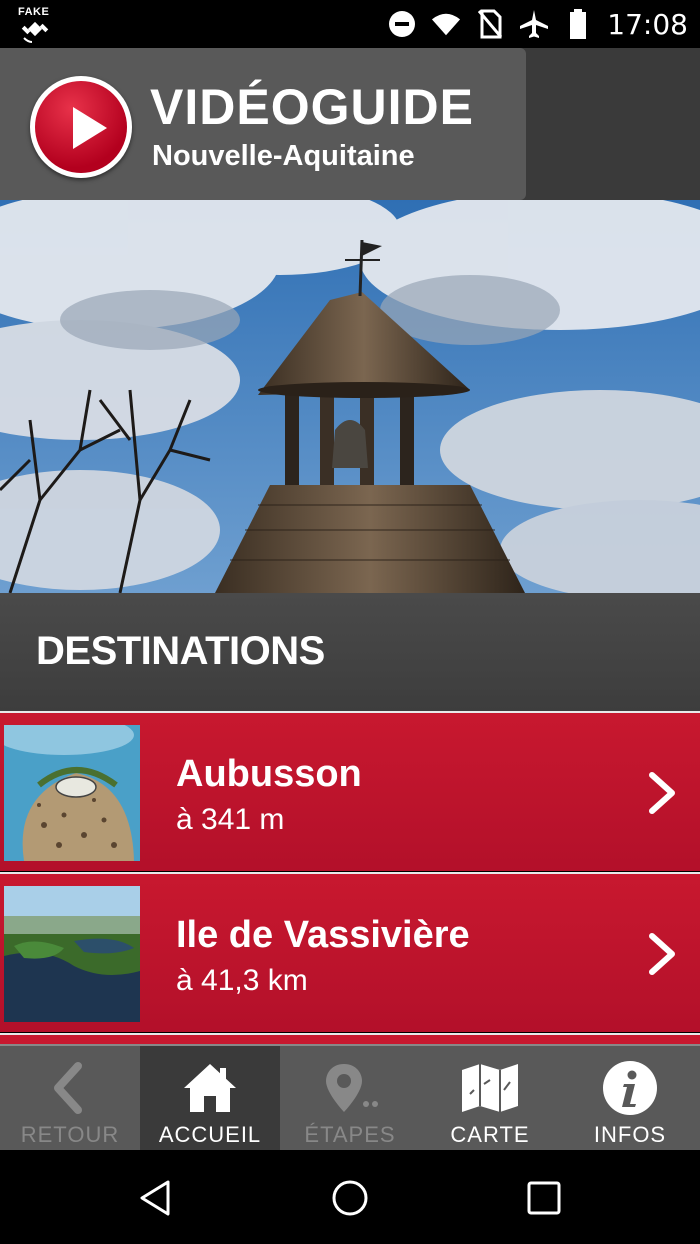 This screenshot has width=700, height=1244. Describe the element at coordinates (35, 32) in the screenshot. I see `satellite-icon` at that location.